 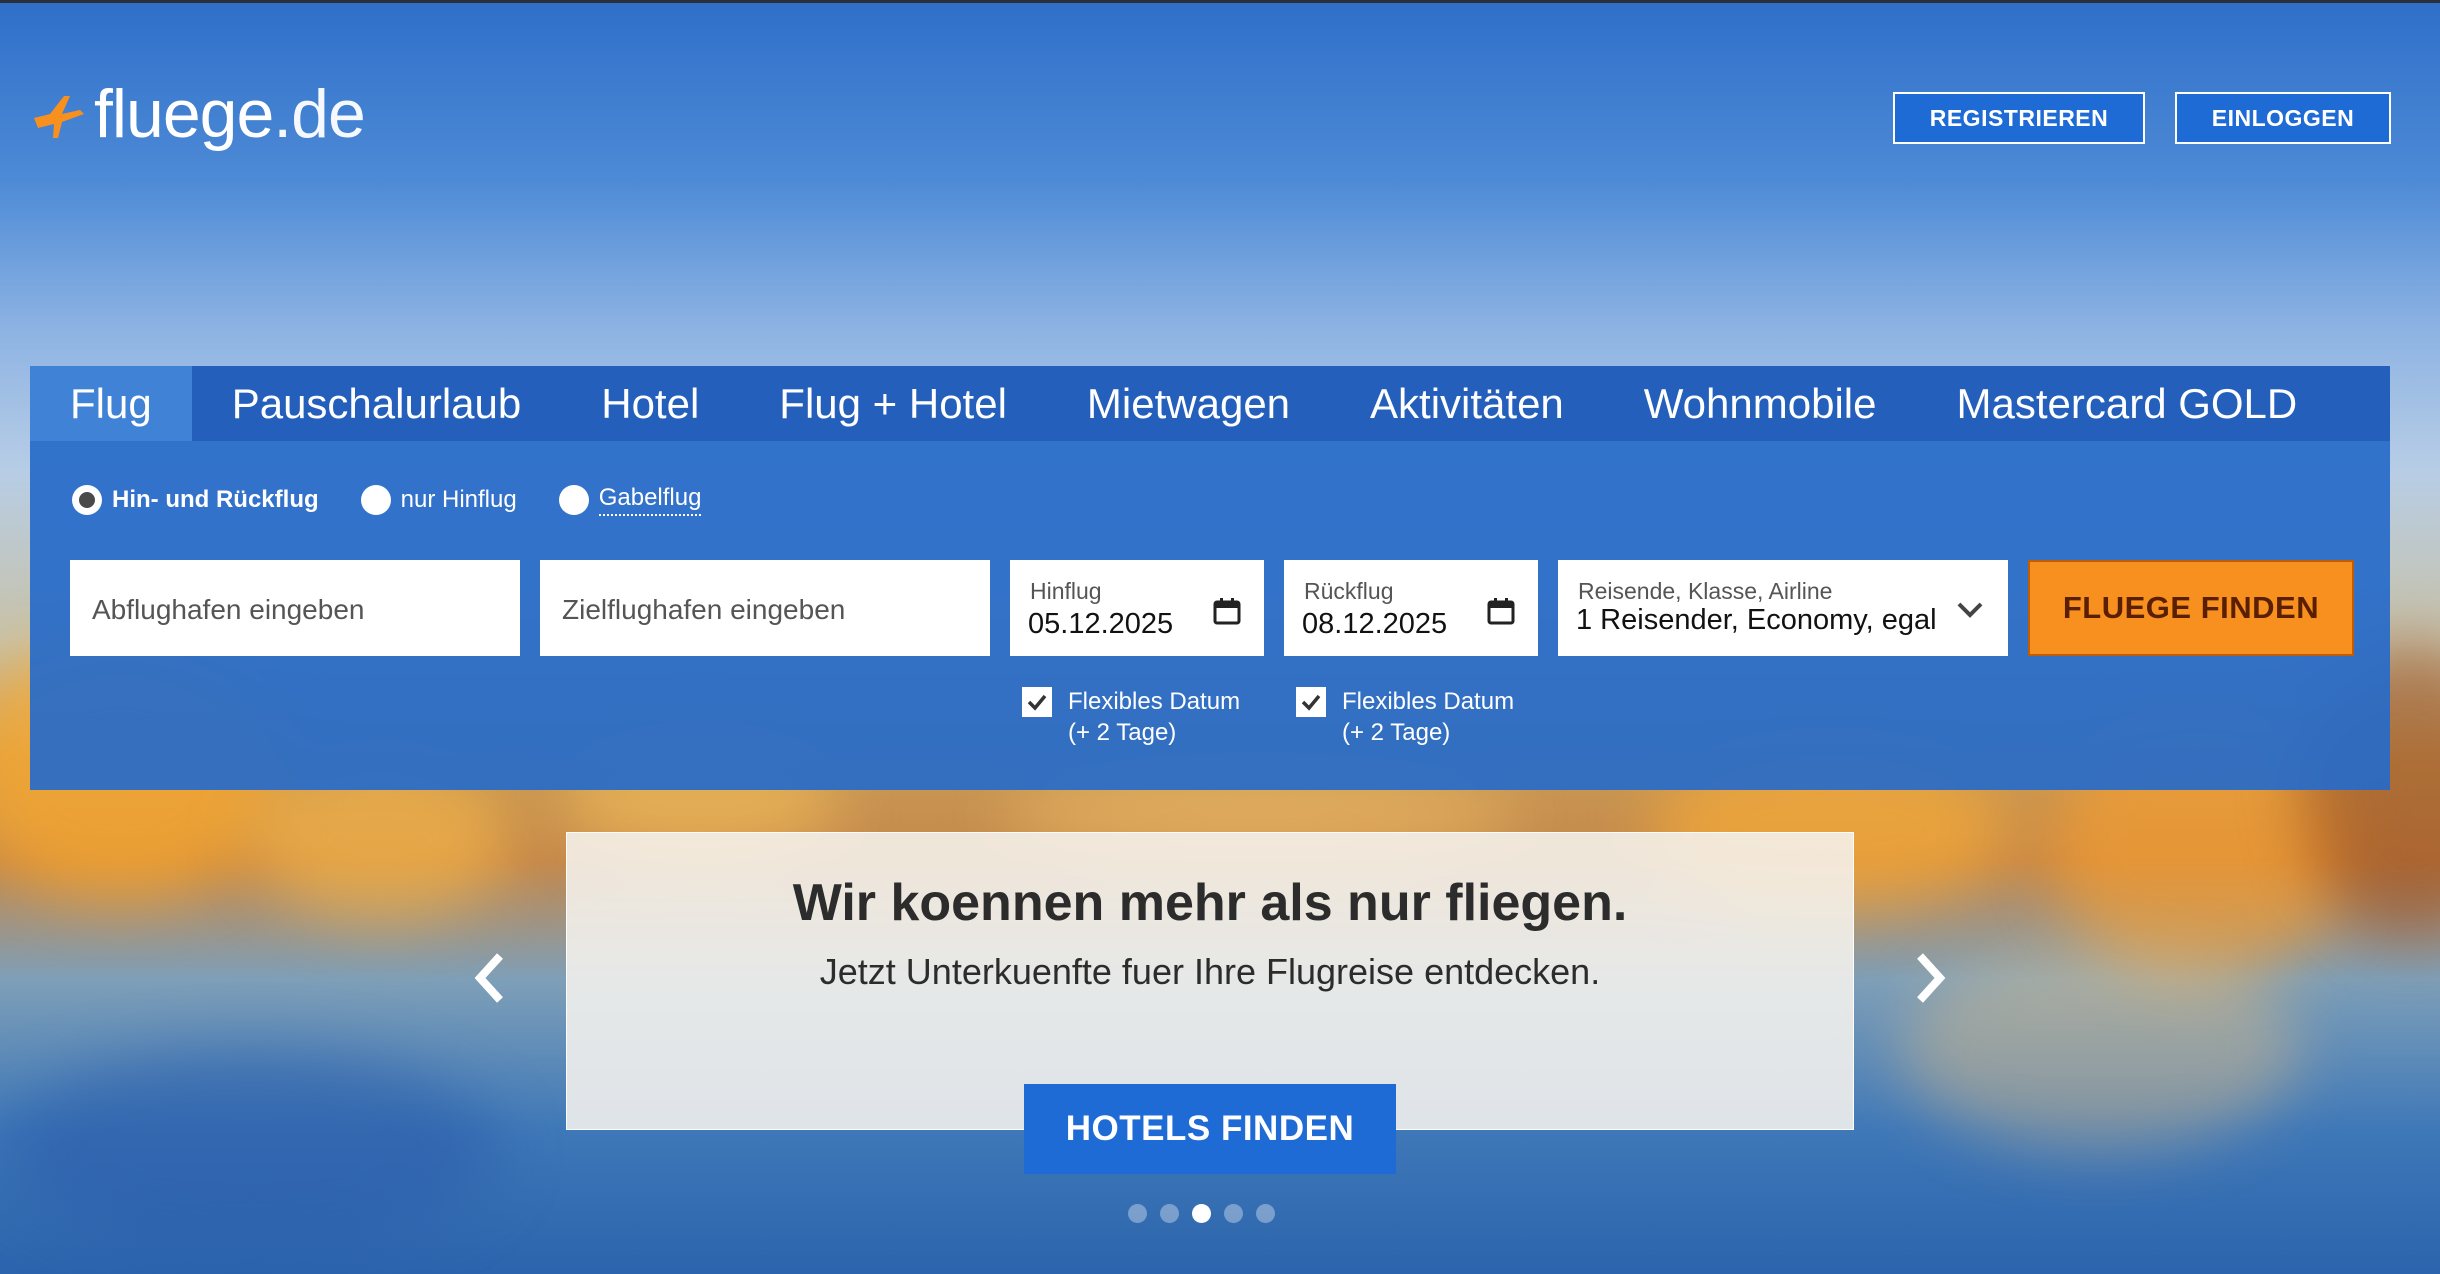 What do you see at coordinates (184, 114) in the screenshot?
I see `logo-main: fluege` at bounding box center [184, 114].